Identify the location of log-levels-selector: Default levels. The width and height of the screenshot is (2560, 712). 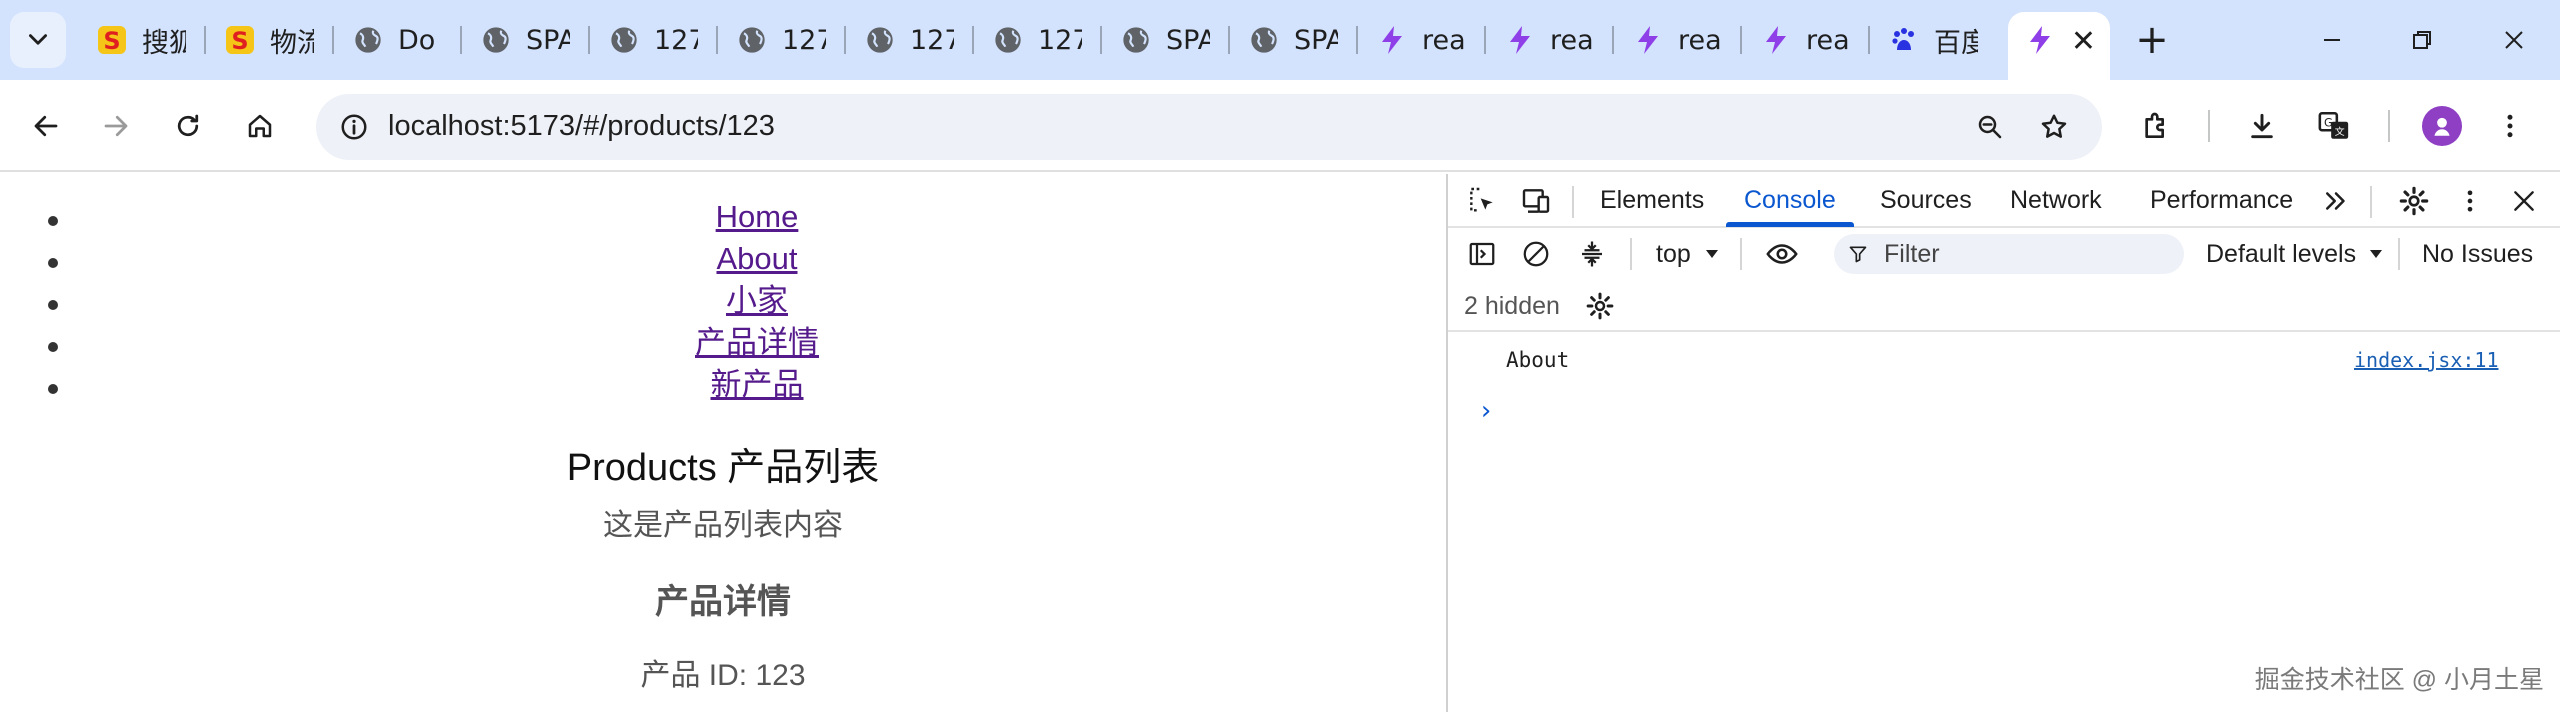
(2281, 254).